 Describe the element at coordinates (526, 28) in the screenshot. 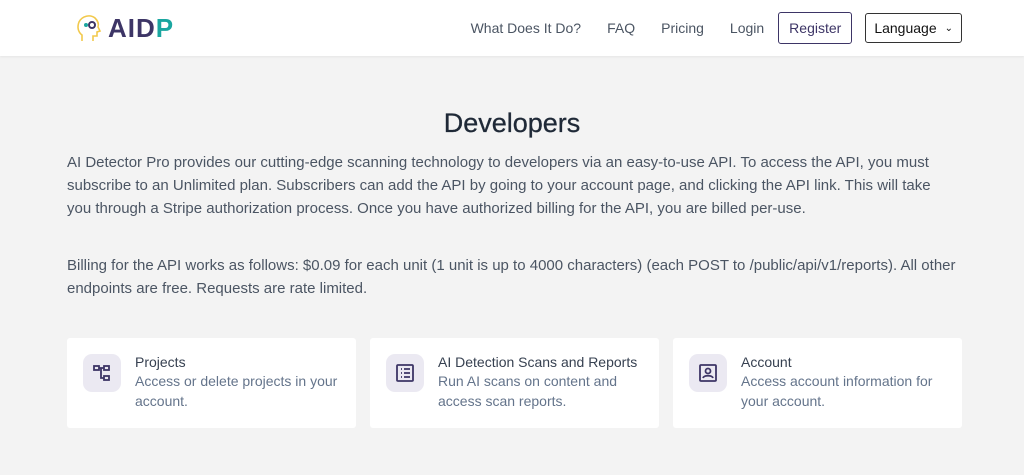

I see `nav-what-does-it-do: What Does It Do?` at that location.